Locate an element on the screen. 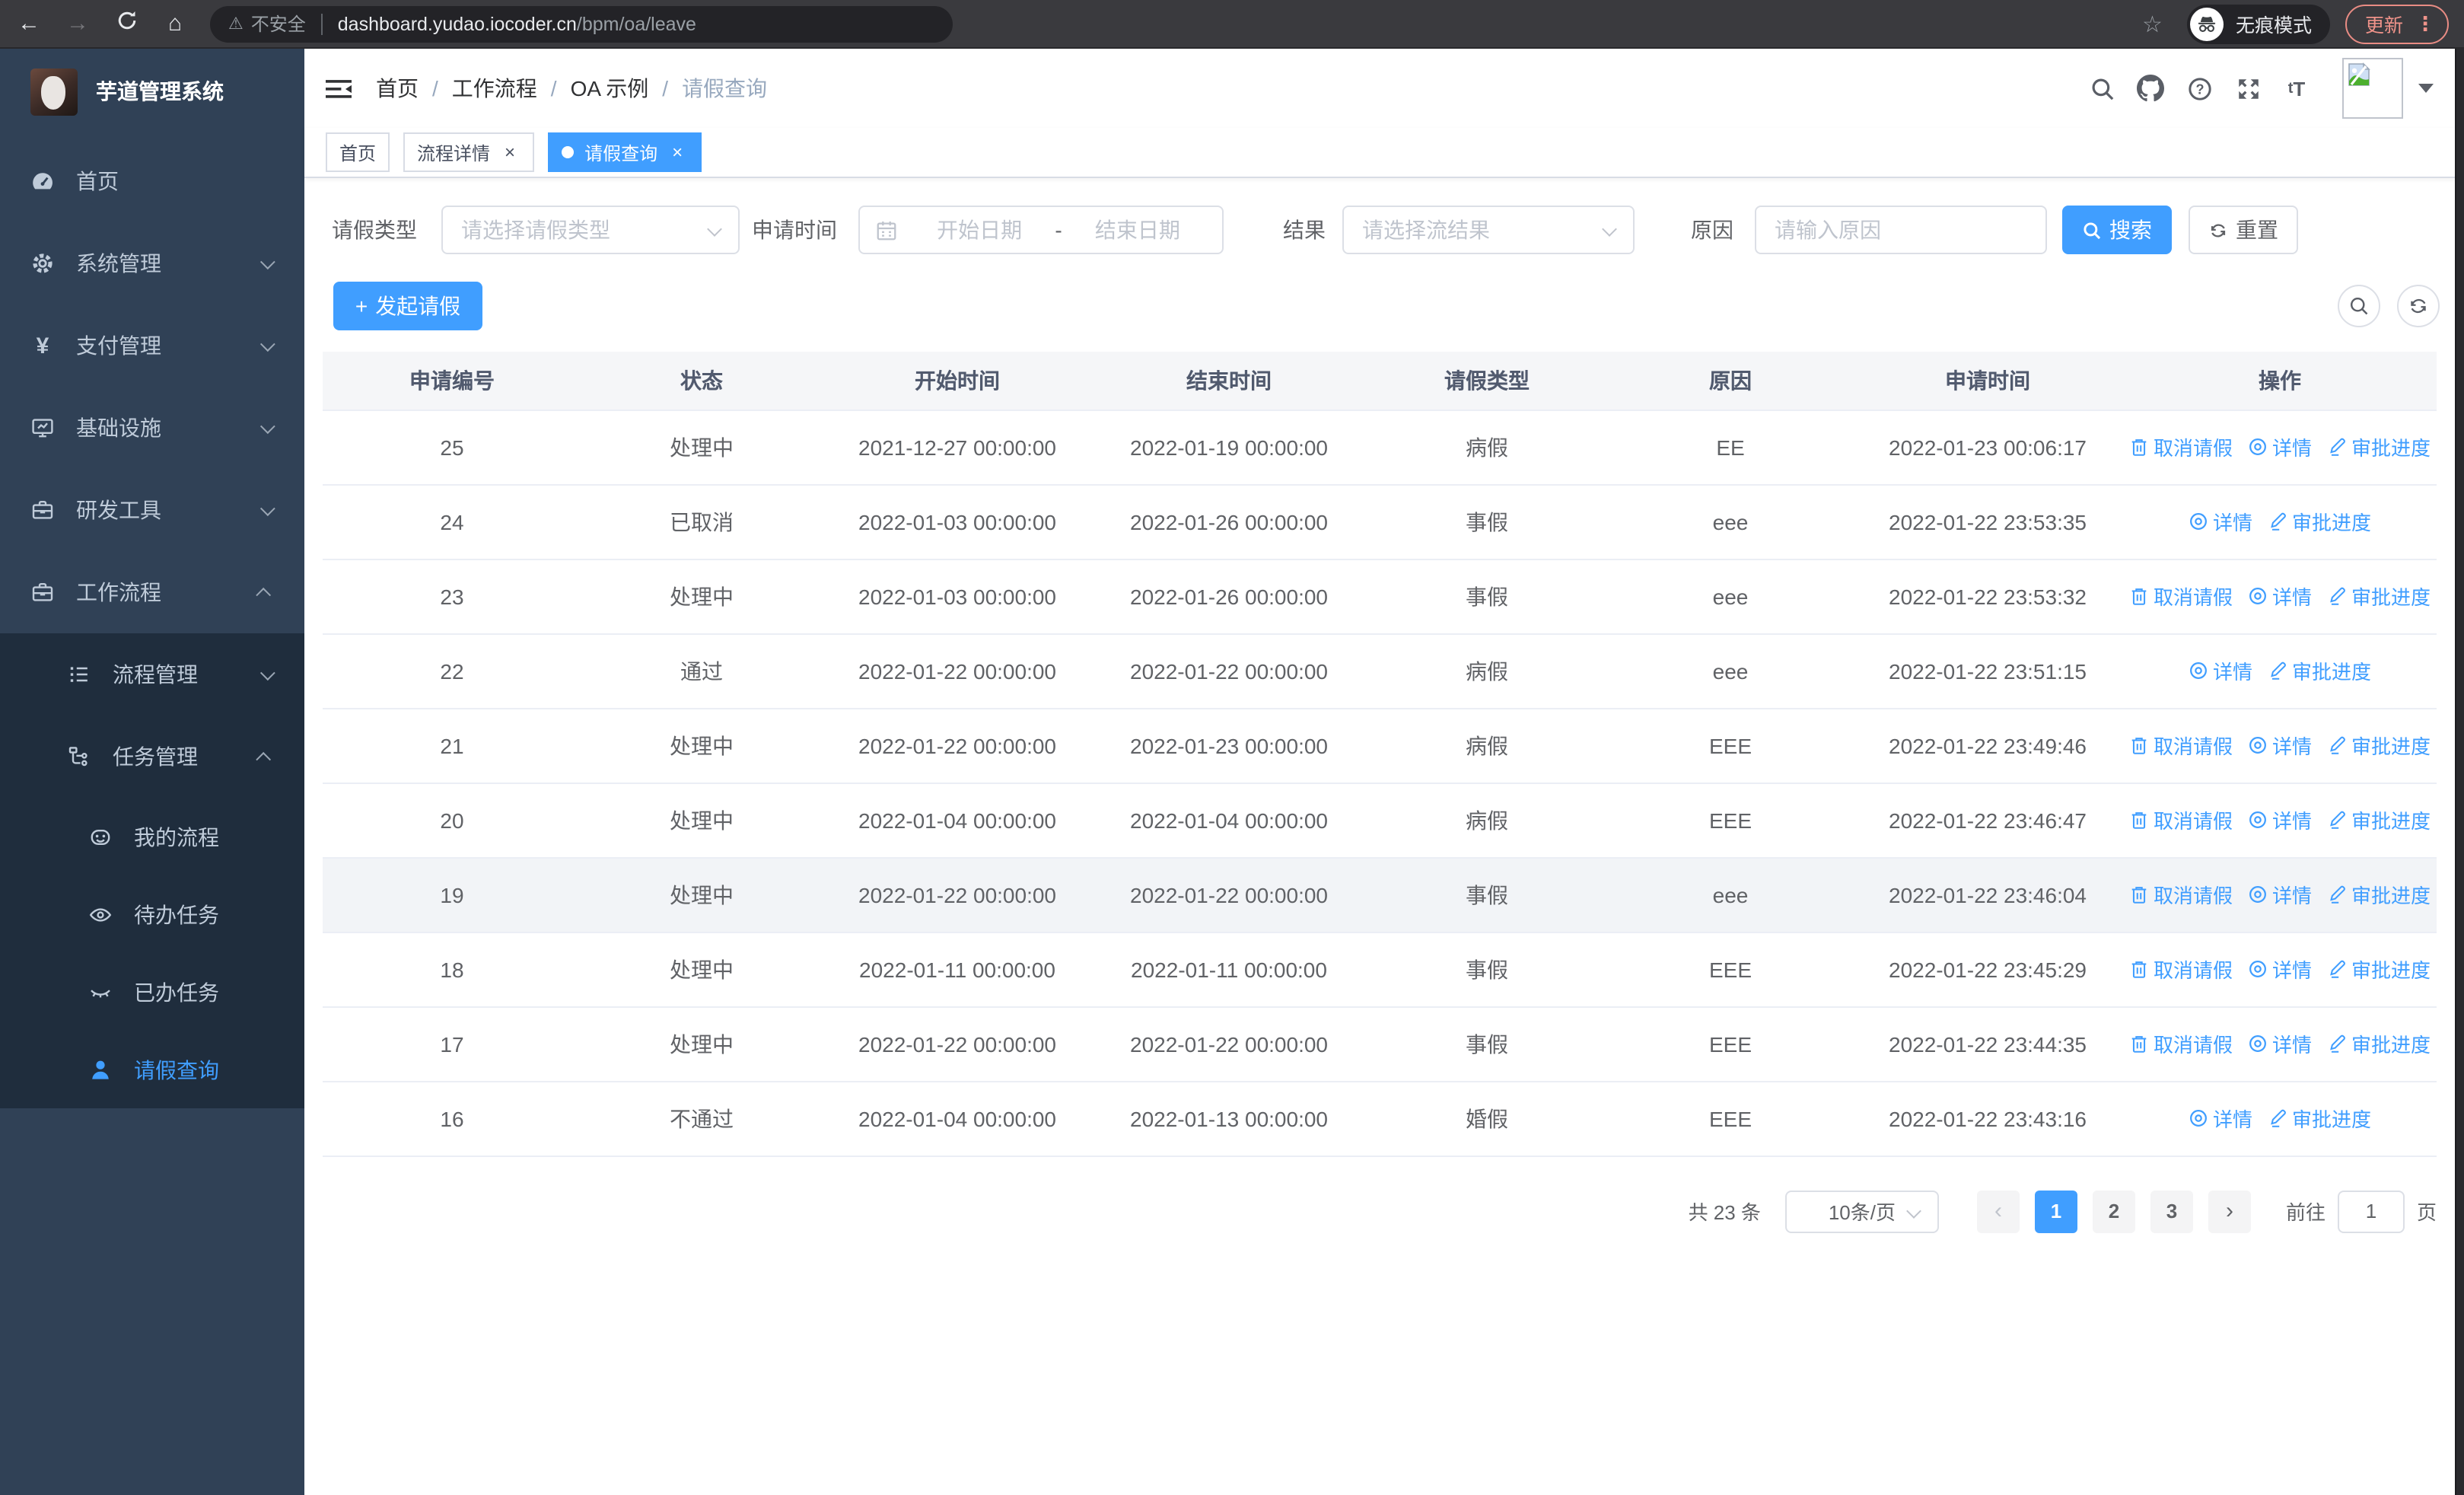 The image size is (2464, 1495). result-select is located at coordinates (1488, 230).